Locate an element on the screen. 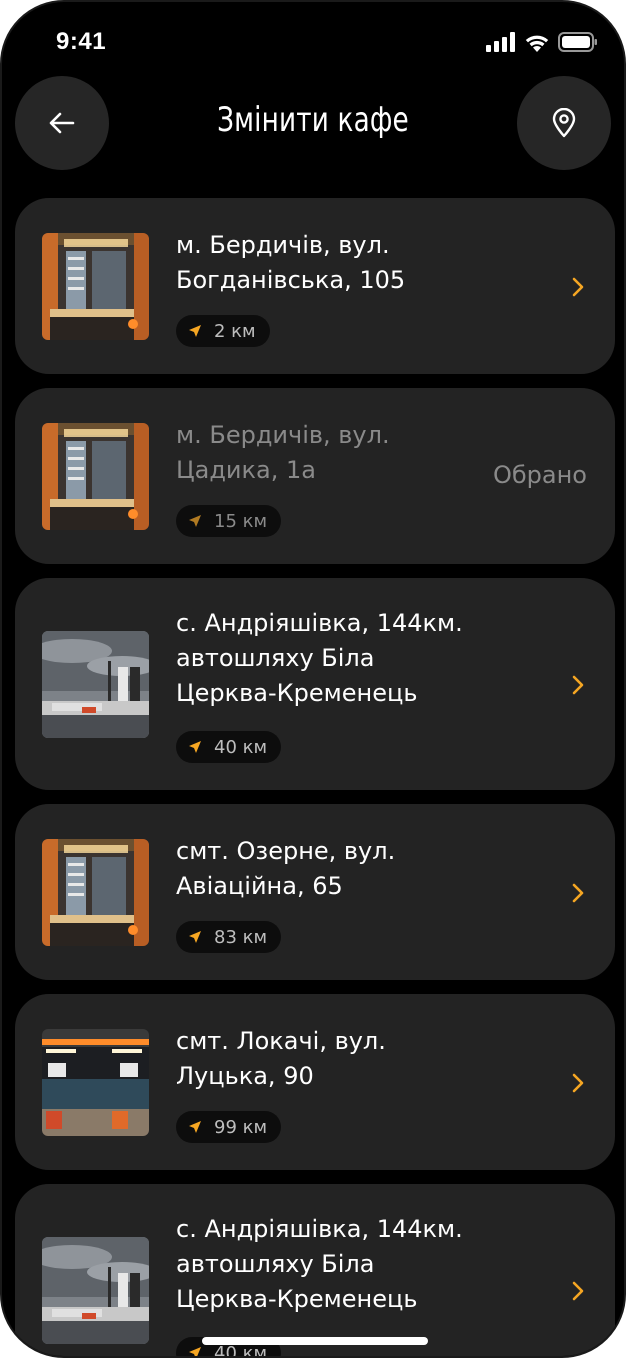  address-line: смт. Озерне, вул. is located at coordinates (286, 851).